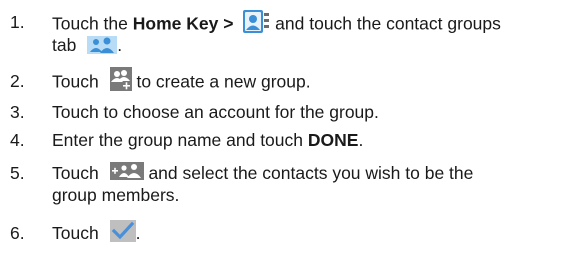 The height and width of the screenshot is (267, 578). Describe the element at coordinates (122, 231) in the screenshot. I see `checkmark-icon` at that location.